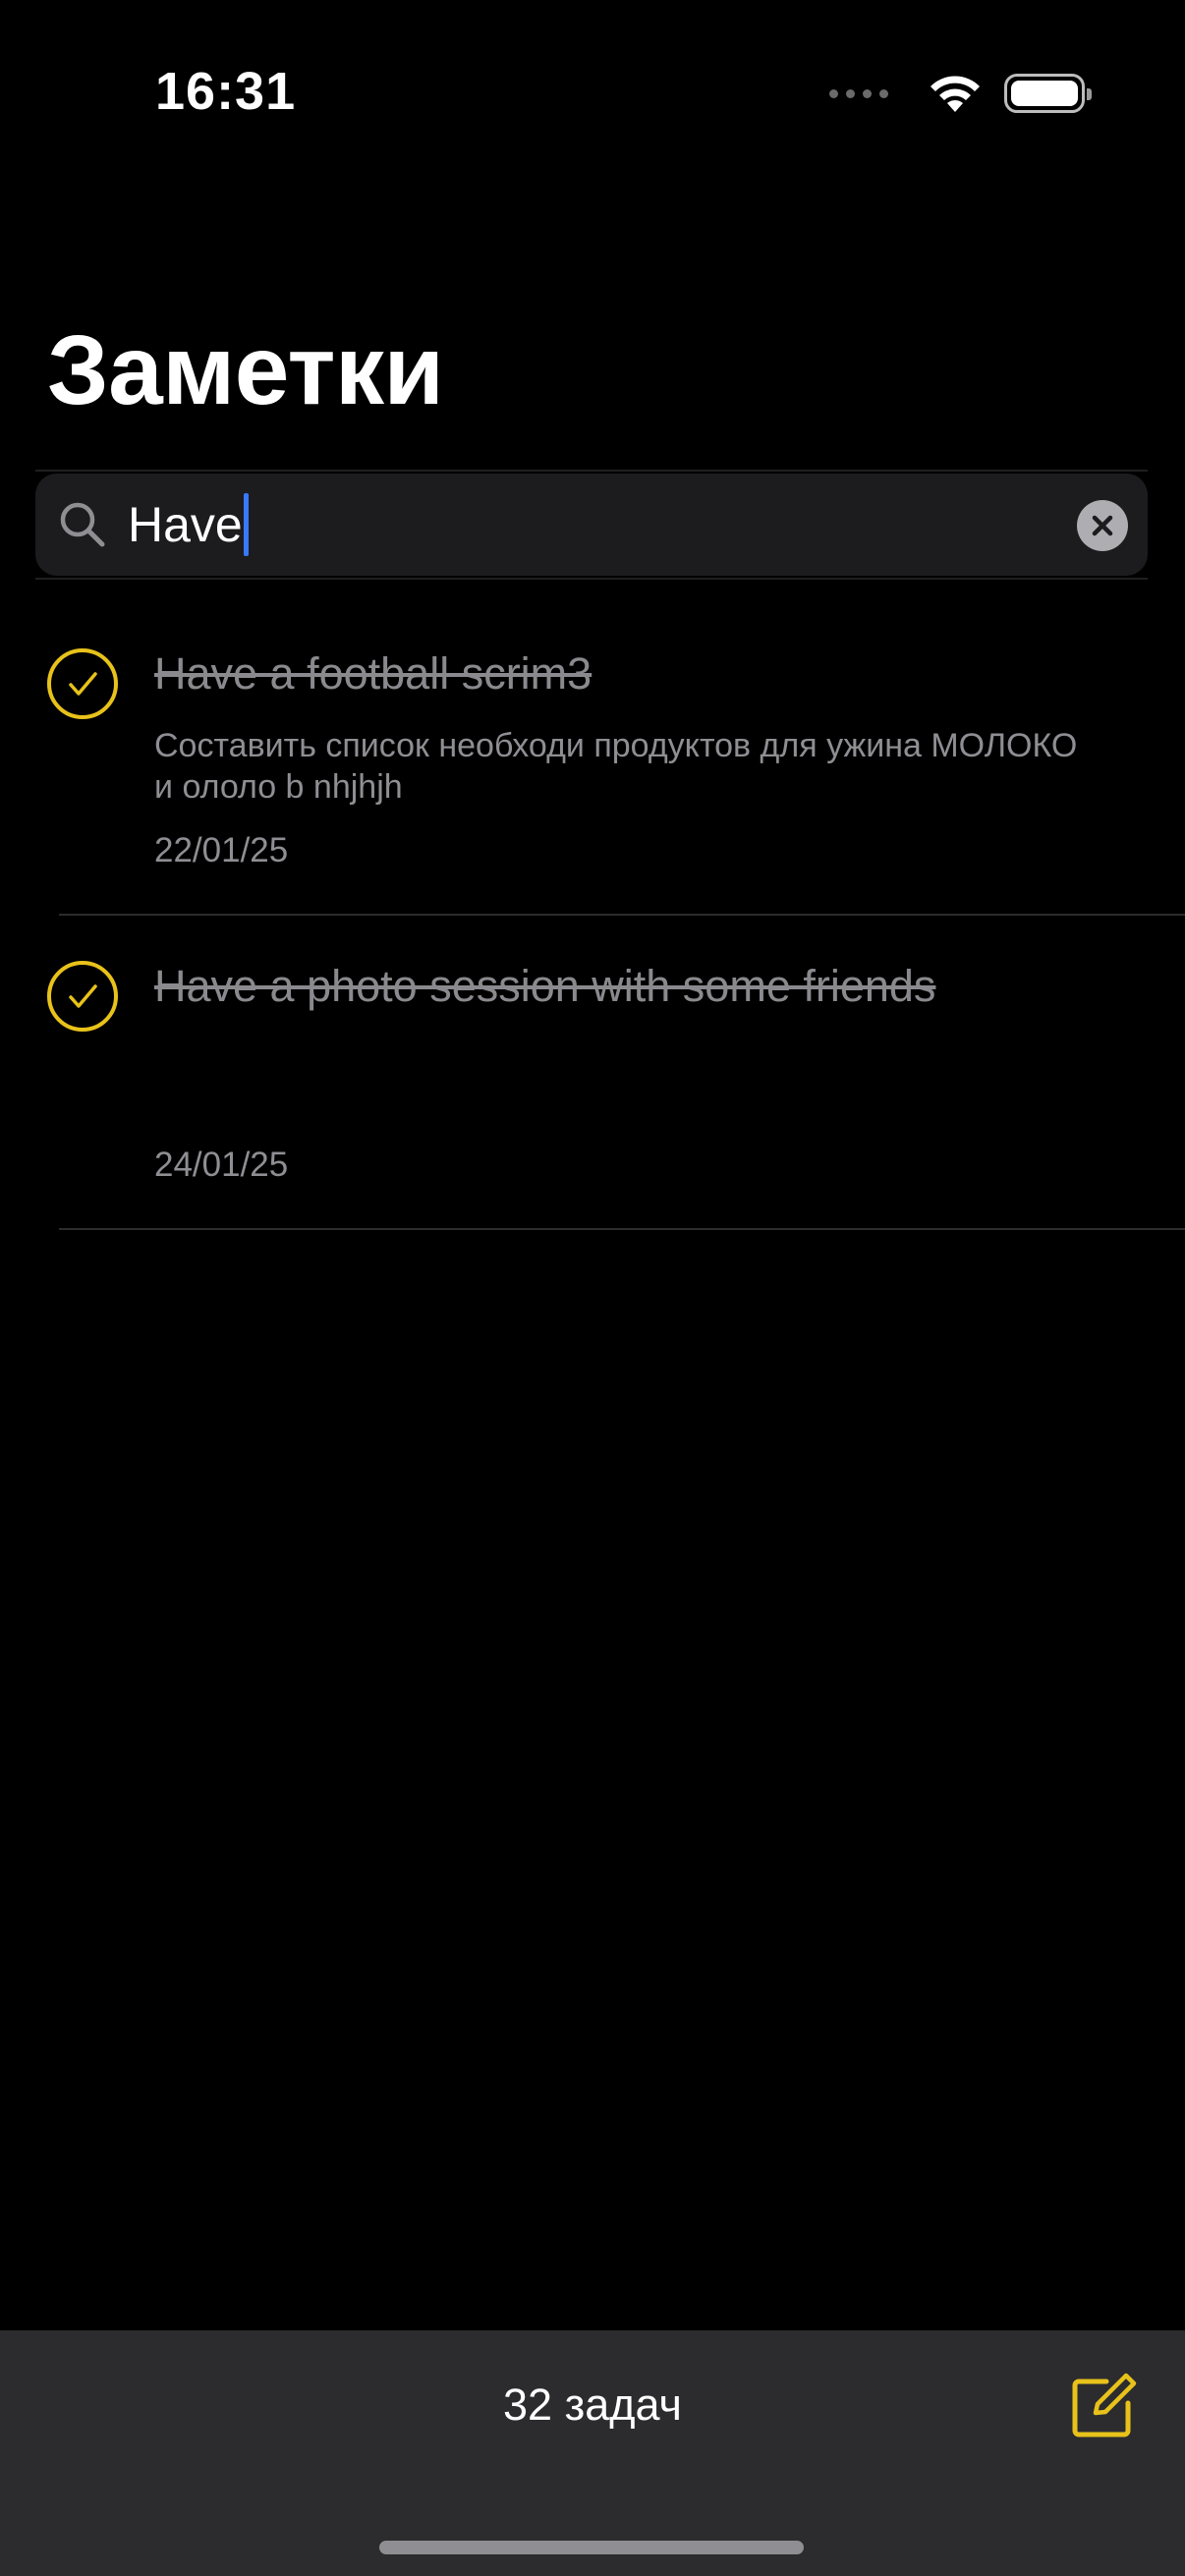 The height and width of the screenshot is (2576, 1185). Describe the element at coordinates (592, 2453) in the screenshot. I see `bottom-toolbar: 32 задач` at that location.